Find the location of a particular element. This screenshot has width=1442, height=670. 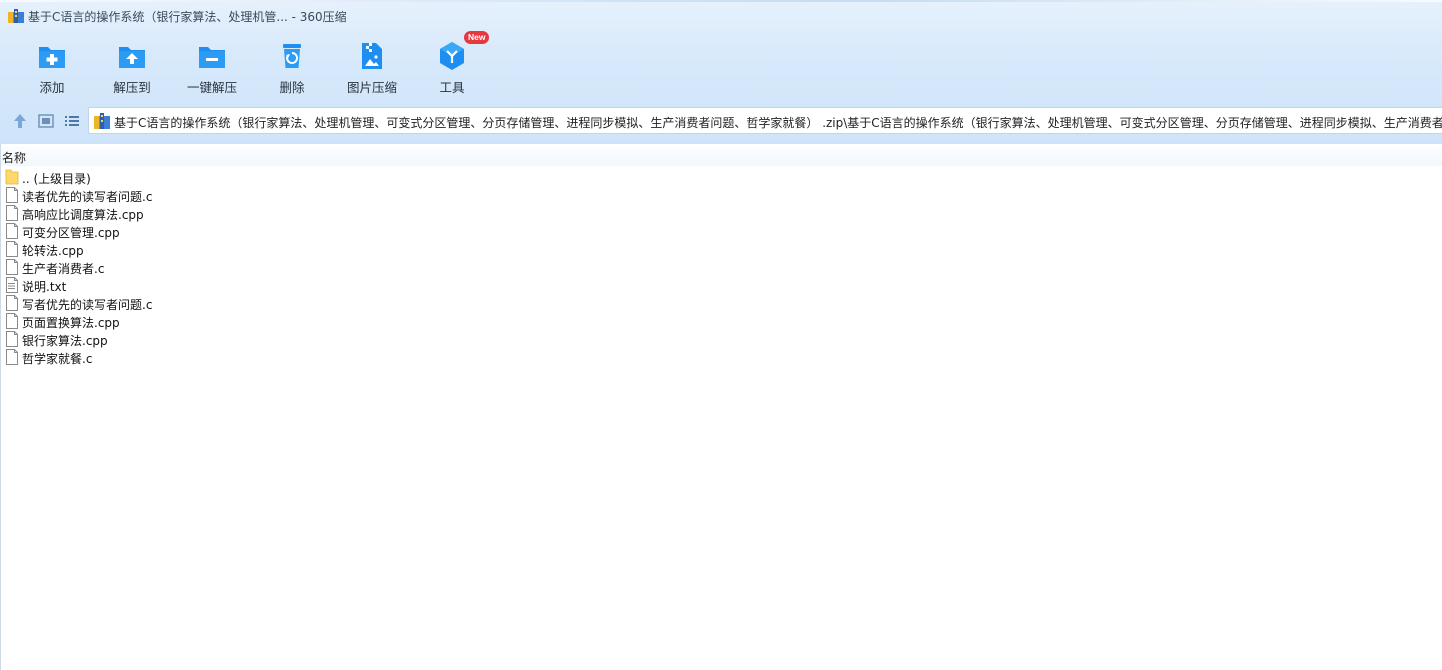

extract-to-icon is located at coordinates (132, 57).